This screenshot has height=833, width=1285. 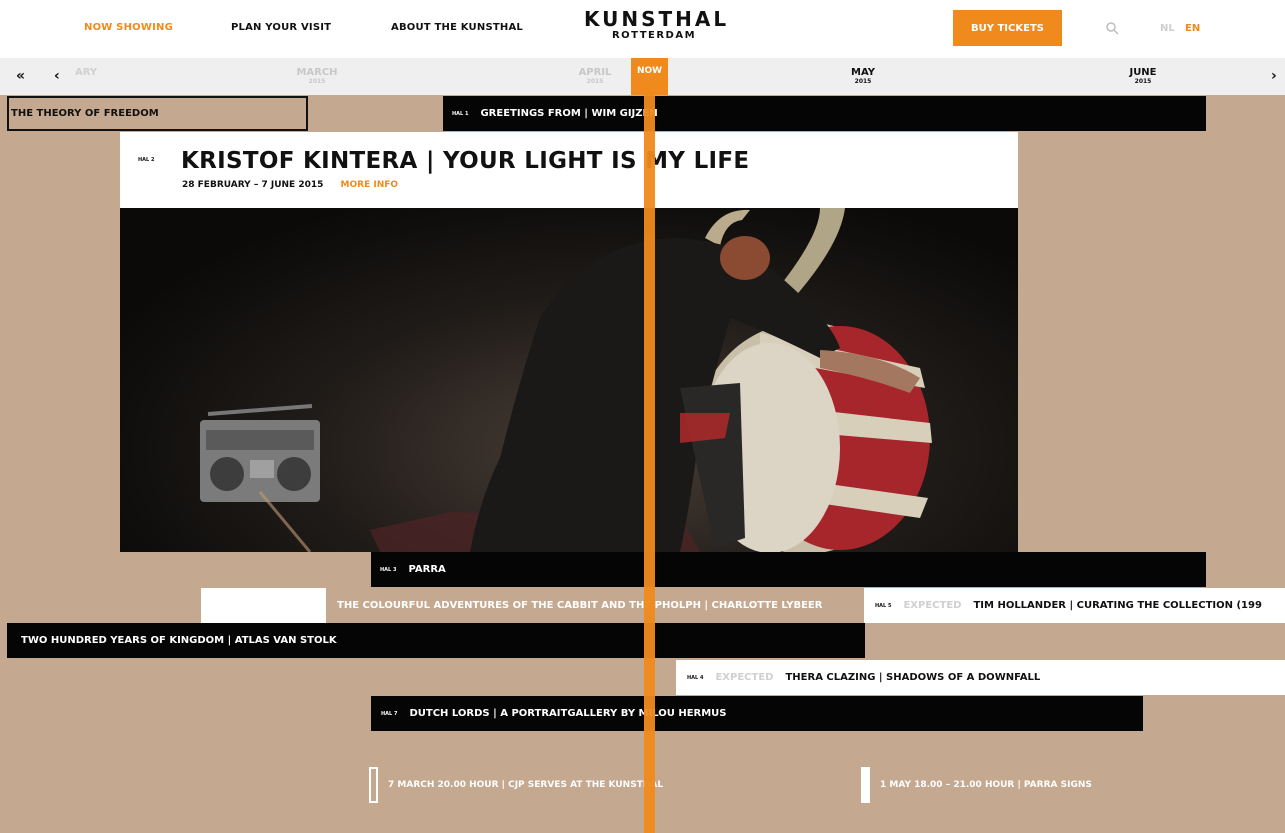 What do you see at coordinates (569, 113) in the screenshot?
I see `exhibition-title: GREETINGS FROM | WIM GIJZEN` at bounding box center [569, 113].